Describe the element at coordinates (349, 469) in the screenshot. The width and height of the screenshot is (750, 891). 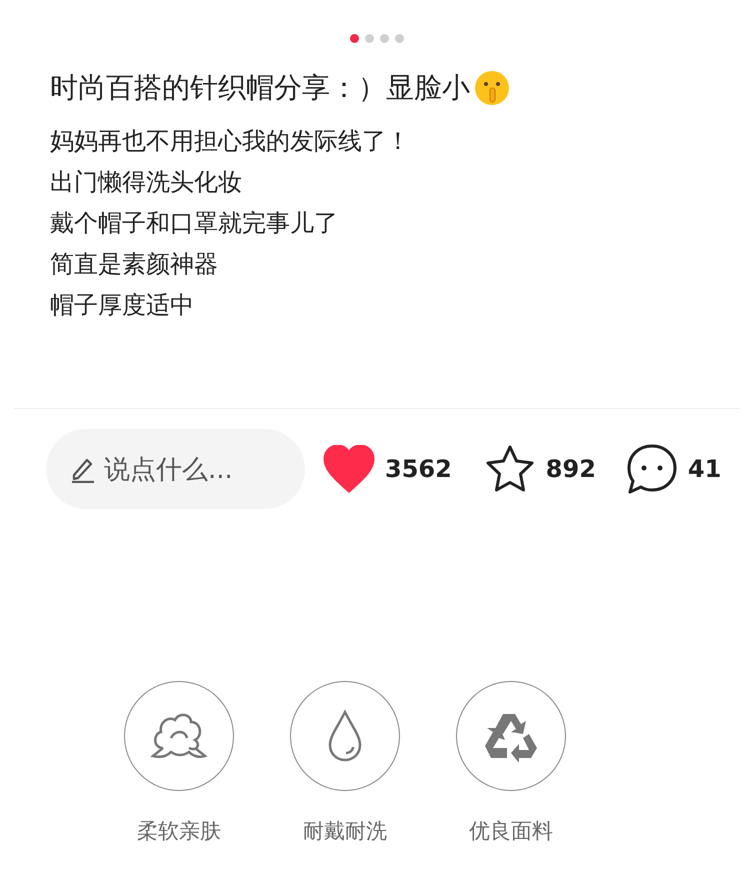
I see `heart-icon` at that location.